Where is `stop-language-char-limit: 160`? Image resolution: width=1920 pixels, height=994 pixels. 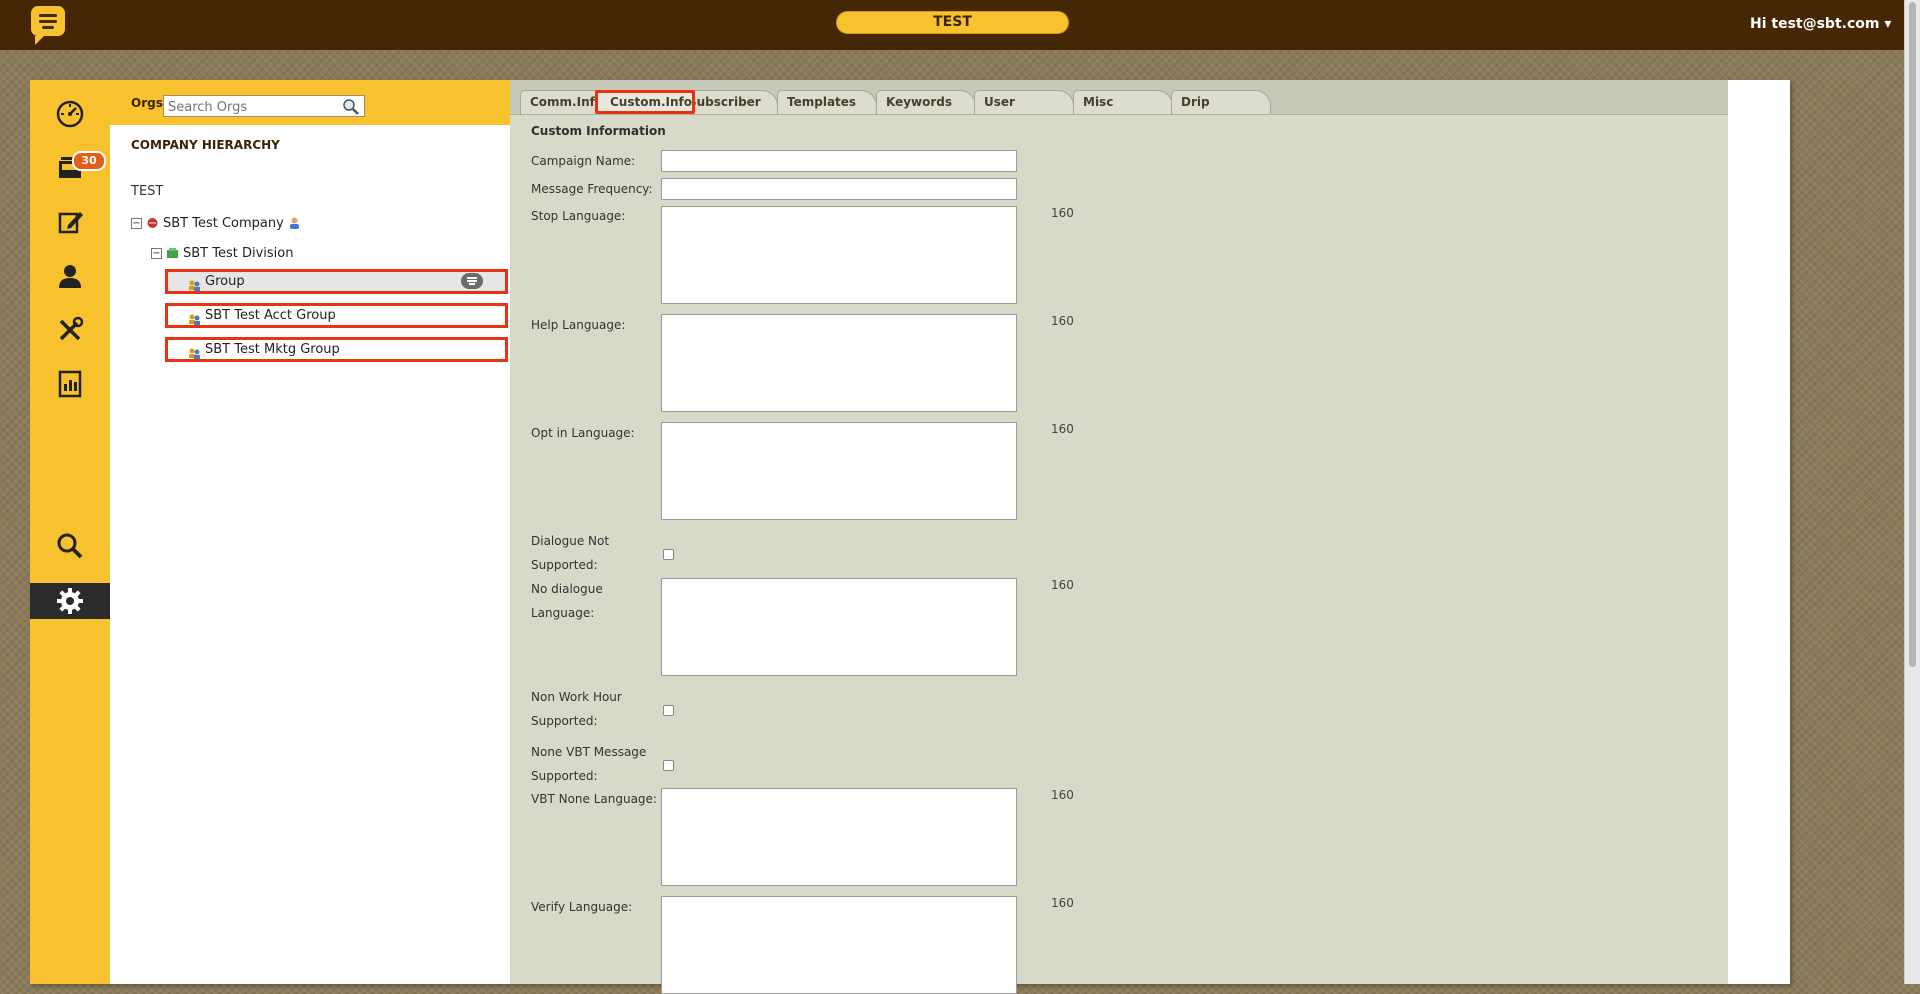
stop-language-char-limit: 160 is located at coordinates (1062, 213).